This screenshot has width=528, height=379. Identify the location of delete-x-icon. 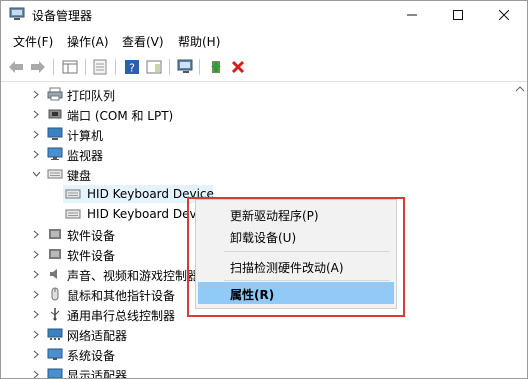
(238, 67).